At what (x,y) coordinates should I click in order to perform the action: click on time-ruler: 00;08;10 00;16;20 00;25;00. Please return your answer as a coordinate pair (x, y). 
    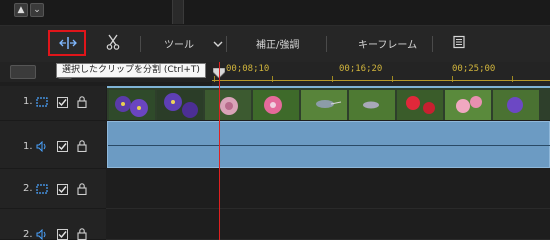
    Looking at the image, I should click on (381, 74).